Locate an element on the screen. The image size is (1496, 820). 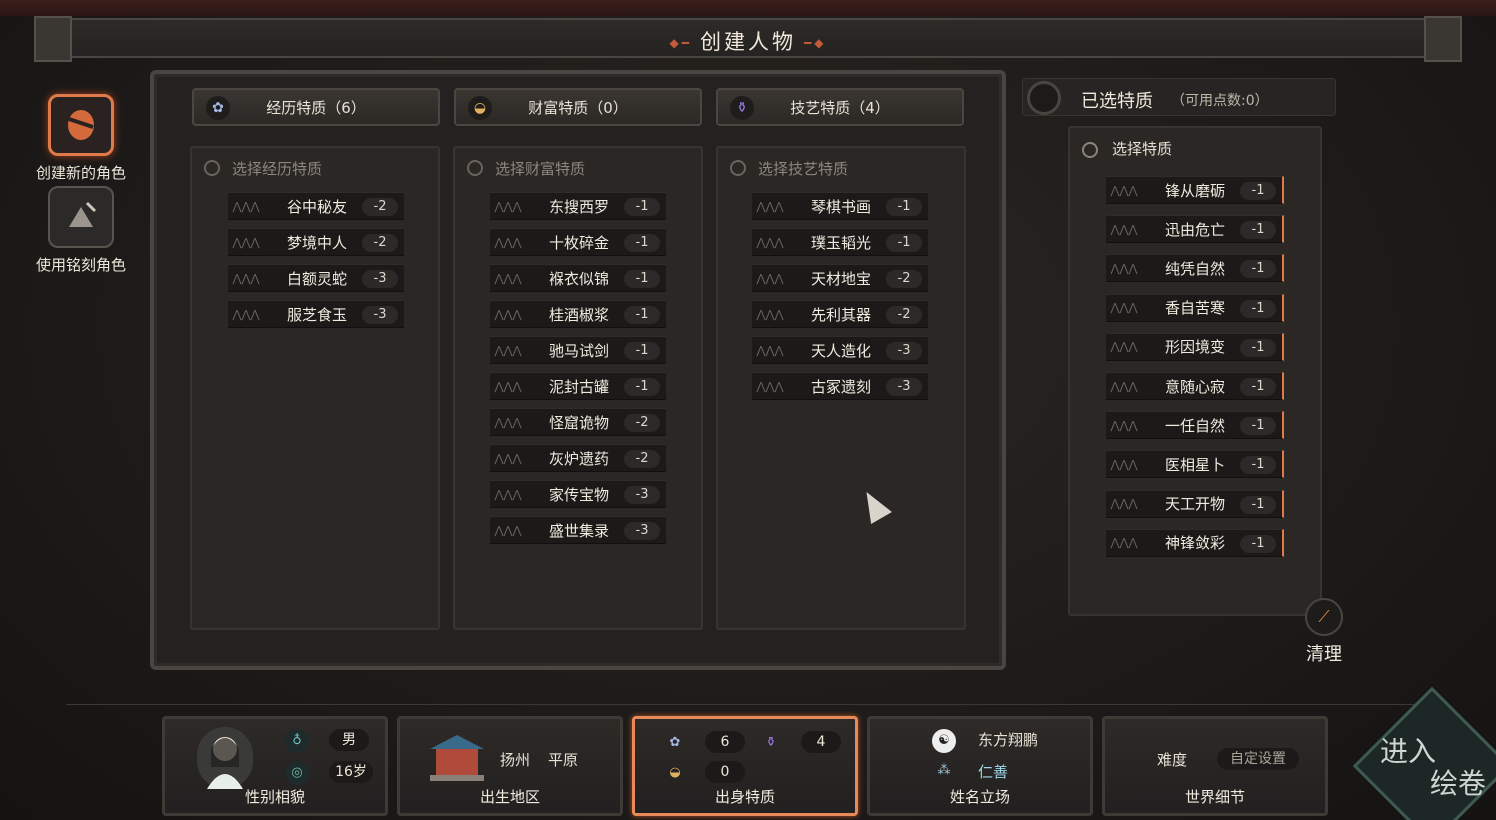
card-name-stance: ☯ 东方翔鹏 ⁂ 仁善 姓名立场 is located at coordinates (980, 766).